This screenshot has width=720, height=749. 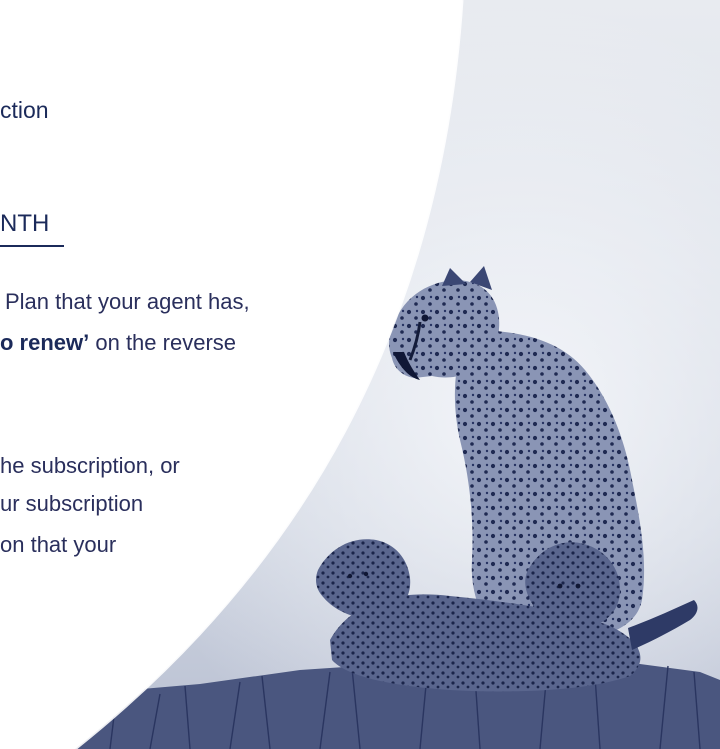 What do you see at coordinates (45, 342) in the screenshot?
I see `bold-phrase: o renew’` at bounding box center [45, 342].